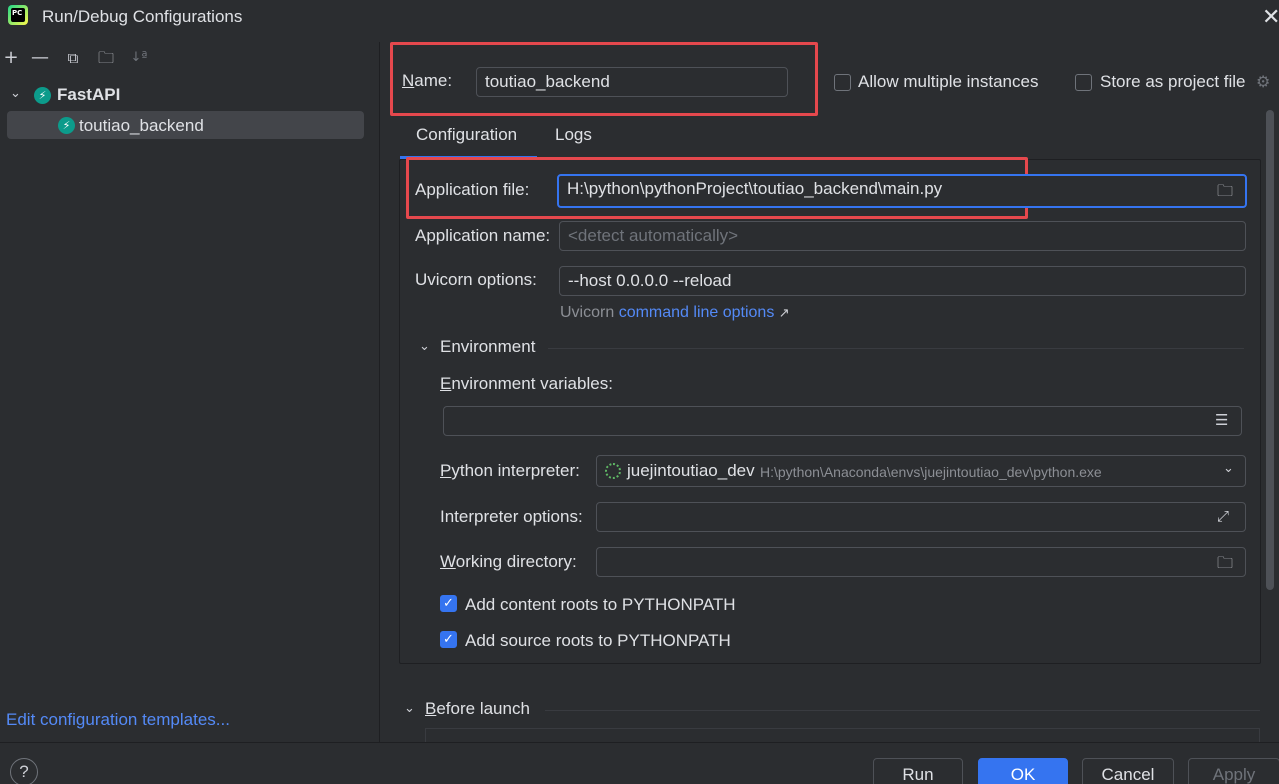  Describe the element at coordinates (1173, 82) in the screenshot. I see `store-project-label: Store as project file` at that location.